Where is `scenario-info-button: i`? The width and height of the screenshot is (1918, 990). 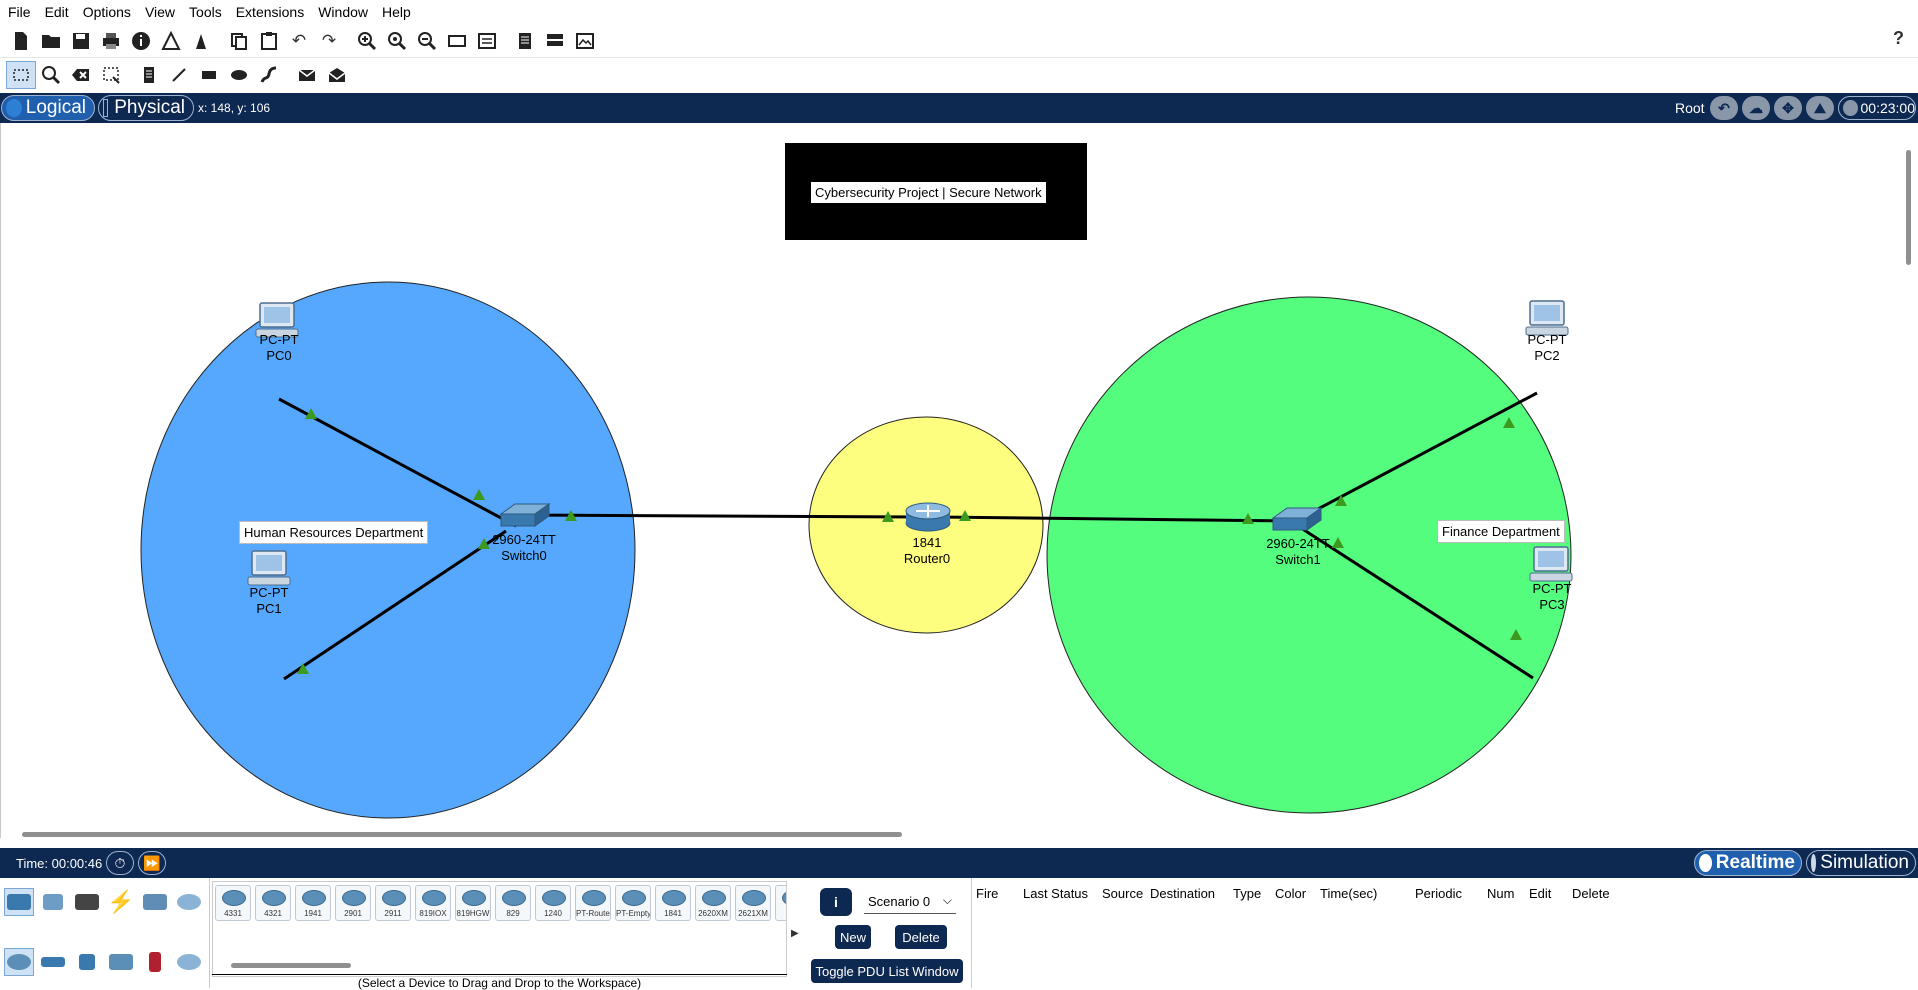 scenario-info-button: i is located at coordinates (836, 902).